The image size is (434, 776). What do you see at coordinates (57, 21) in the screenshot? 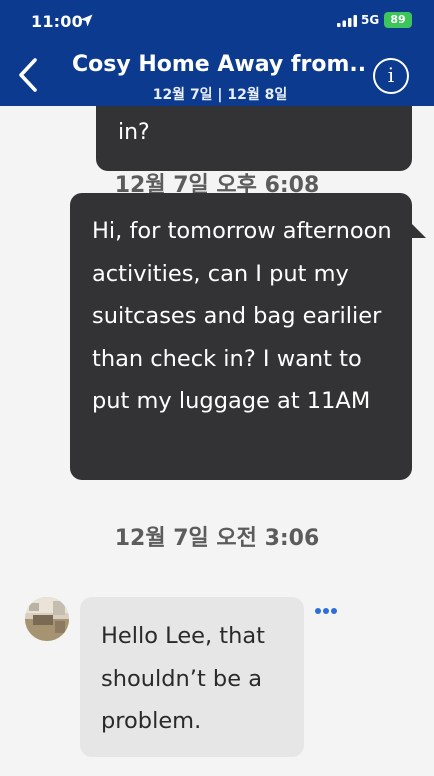
I see `status-time: 11:00` at bounding box center [57, 21].